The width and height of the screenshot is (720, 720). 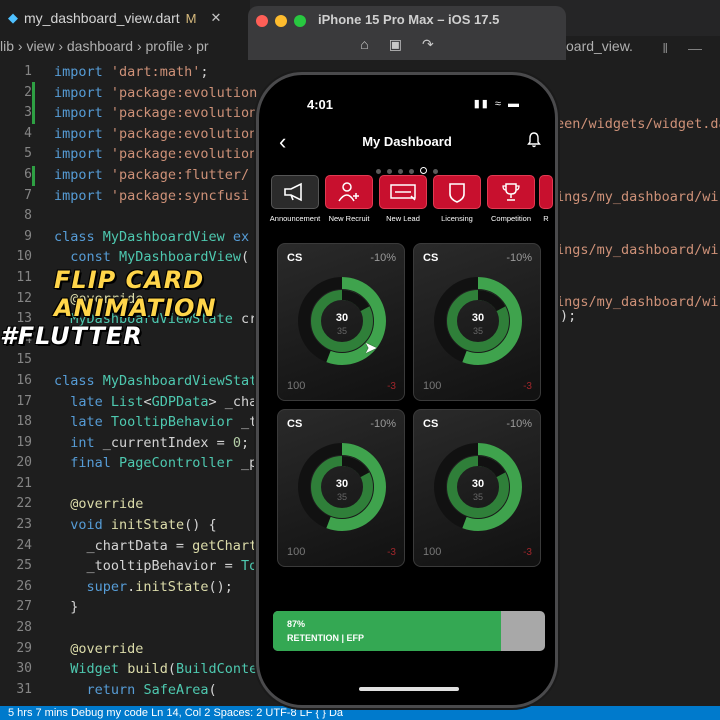 What do you see at coordinates (24, 545) in the screenshot?
I see `line-number: 24` at bounding box center [24, 545].